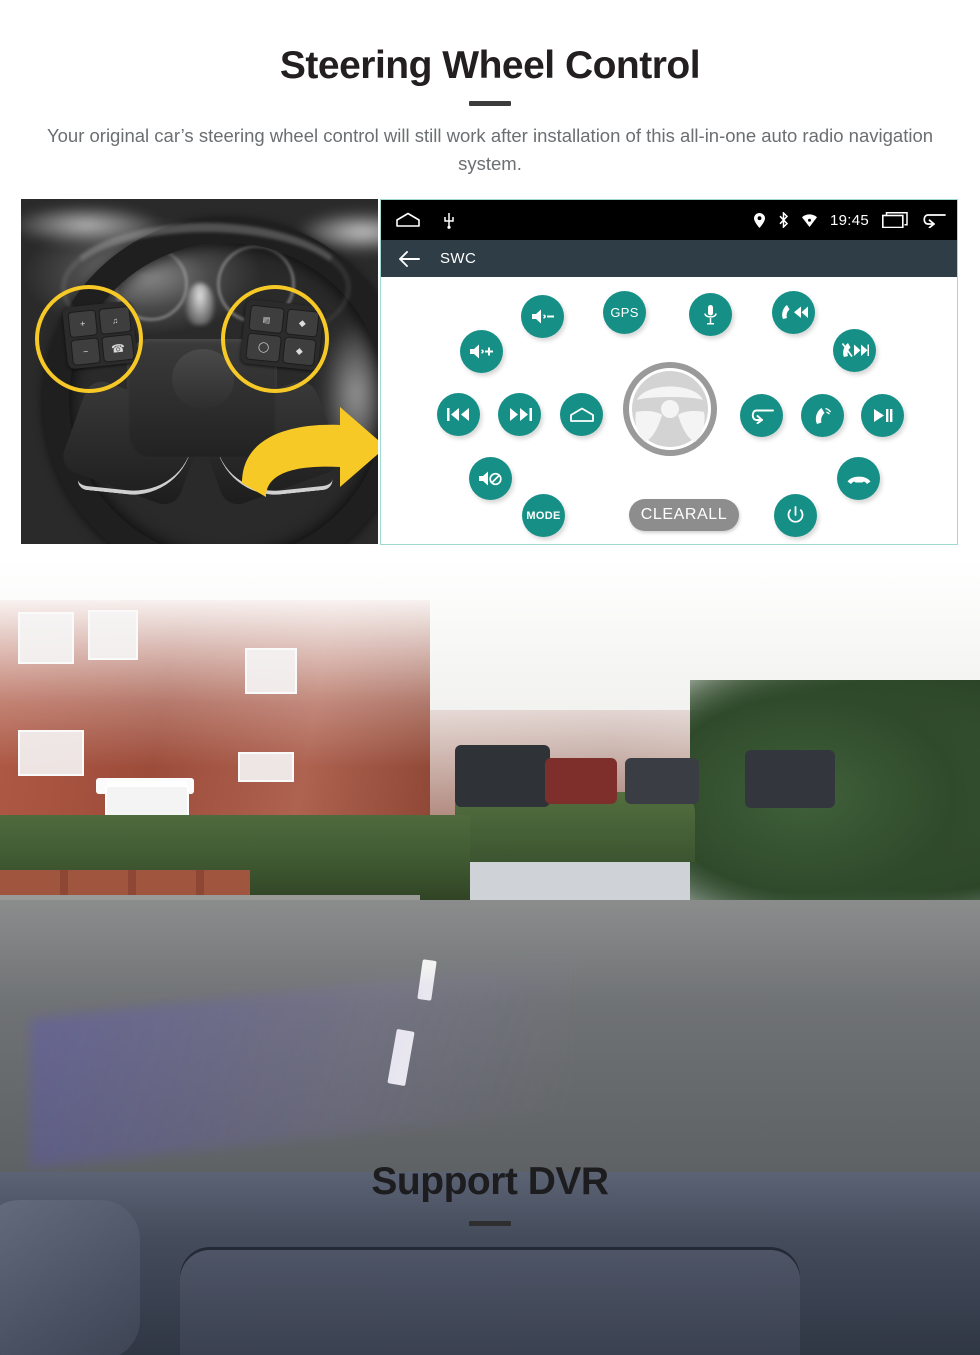 The image size is (980, 1355). I want to click on dashboard-trim, so click(490, 1302).